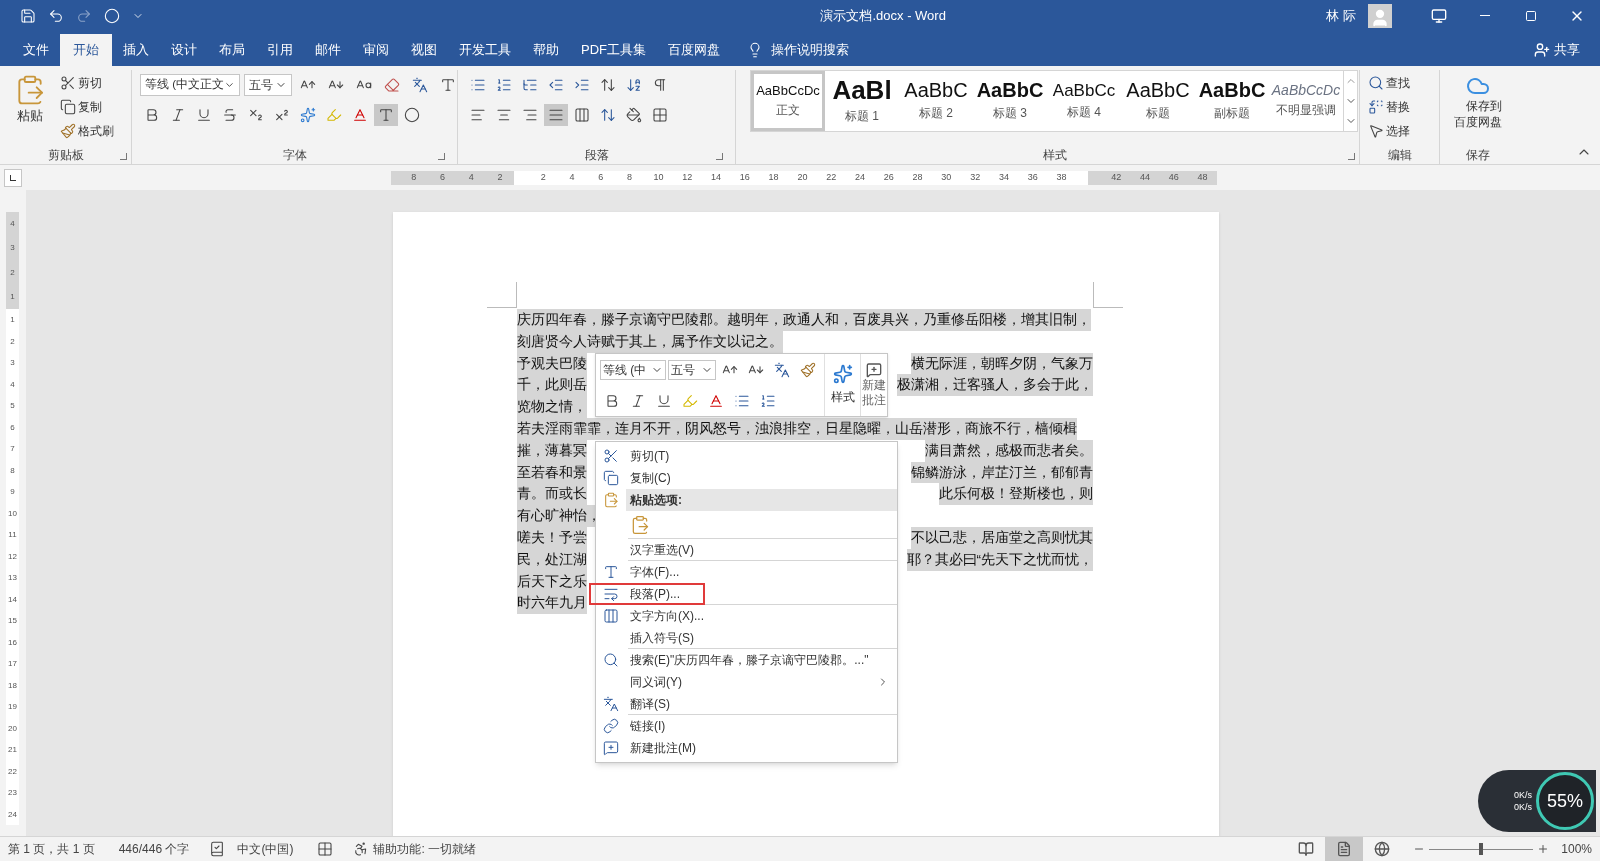 This screenshot has width=1600, height=861. Describe the element at coordinates (746, 638) in the screenshot. I see `menu-item: 插入符号(S)` at that location.